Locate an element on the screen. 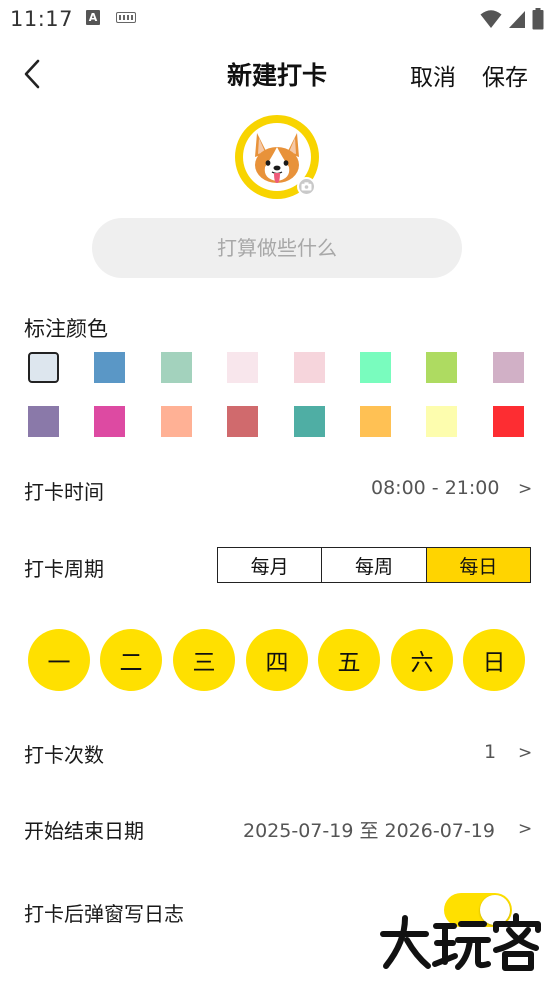 Image resolution: width=554 pixels, height=984 pixels. status-bar: 11:17 A is located at coordinates (277, 19).